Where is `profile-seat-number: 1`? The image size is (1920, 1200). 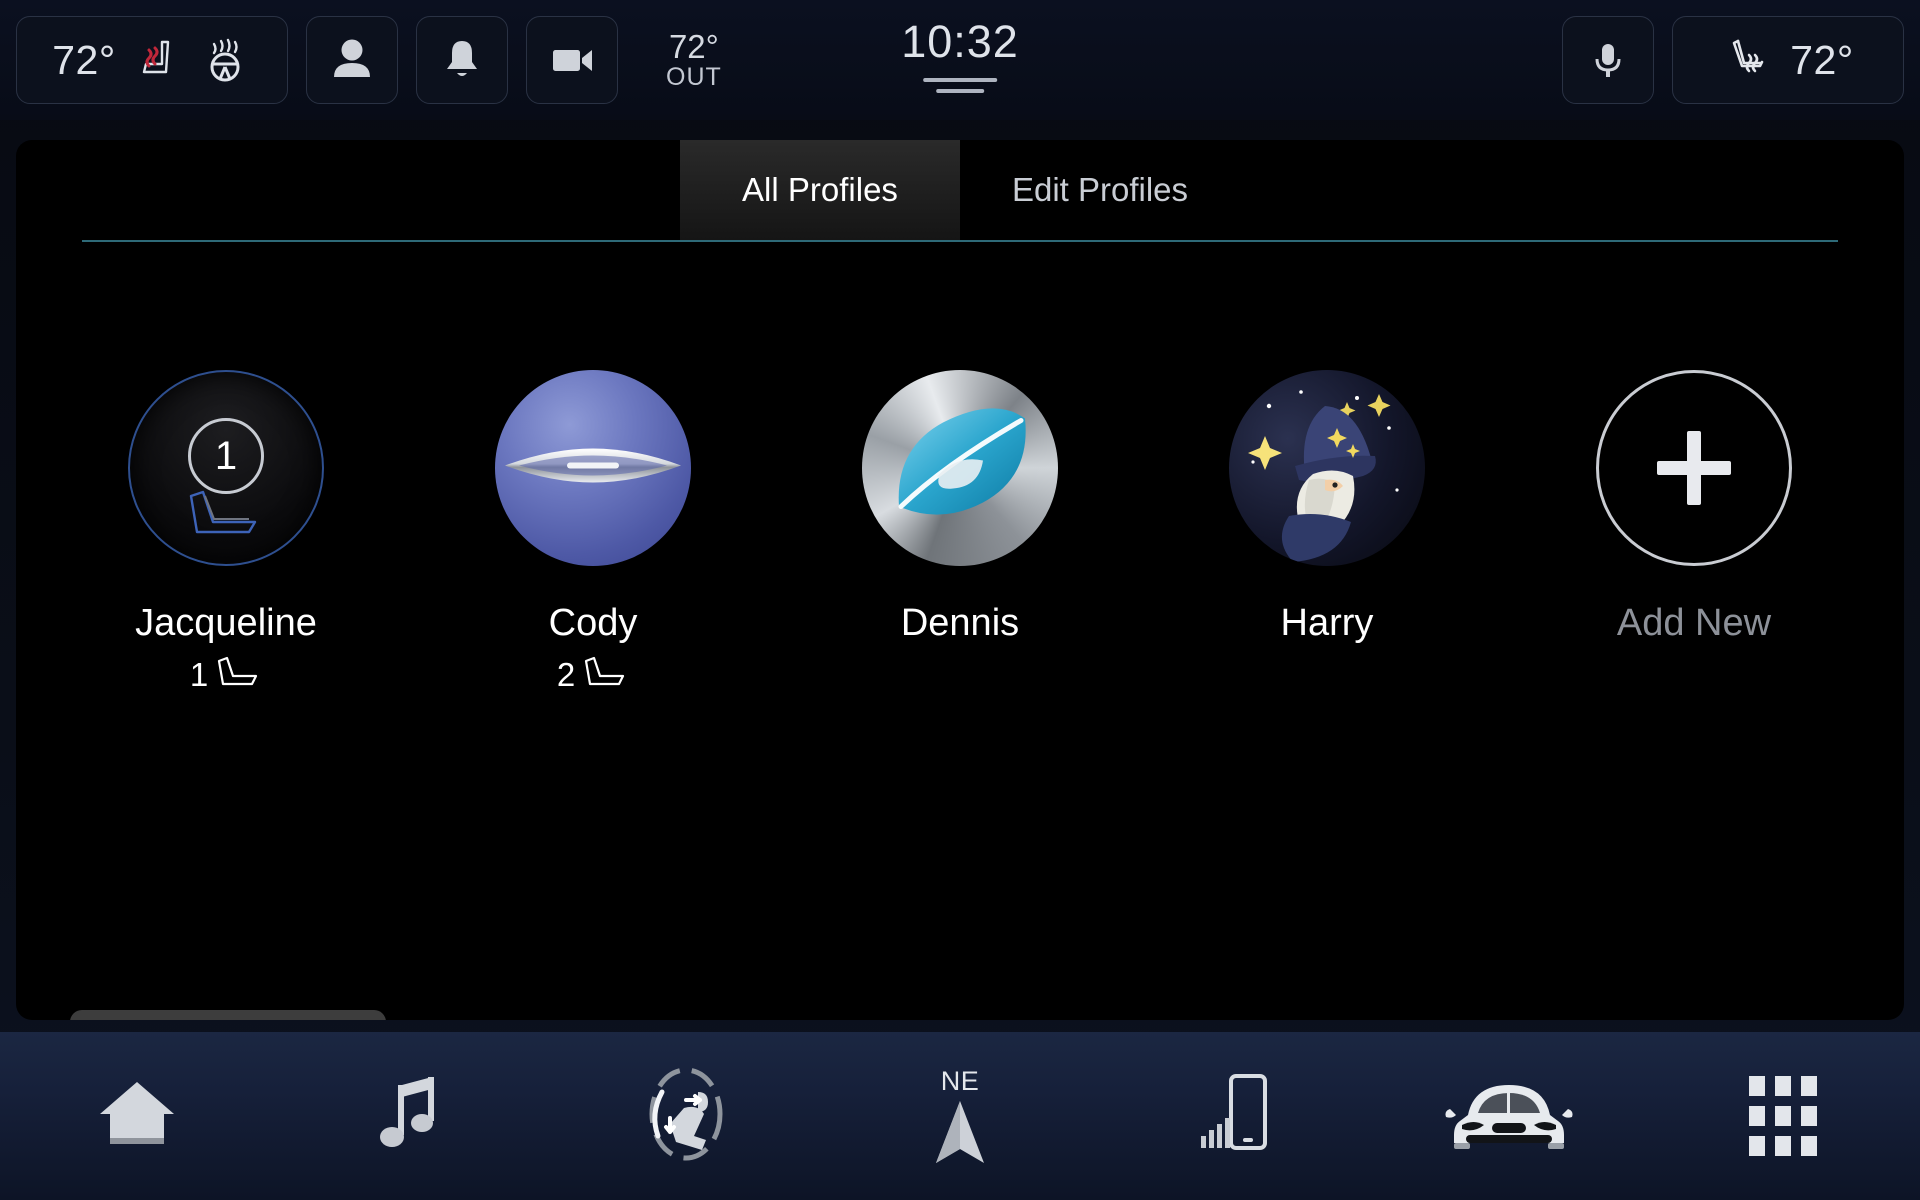 profile-seat-number: 1 is located at coordinates (199, 674).